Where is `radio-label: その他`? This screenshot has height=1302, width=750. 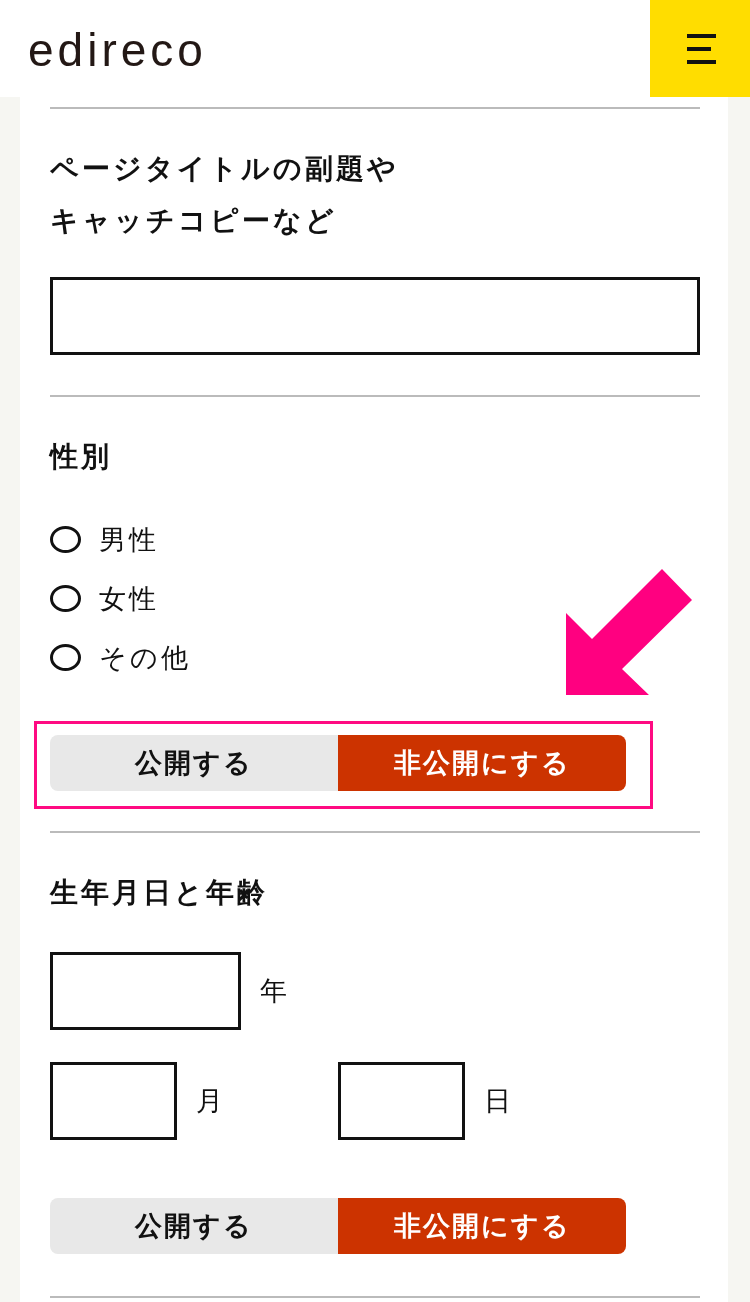 radio-label: その他 is located at coordinates (145, 657).